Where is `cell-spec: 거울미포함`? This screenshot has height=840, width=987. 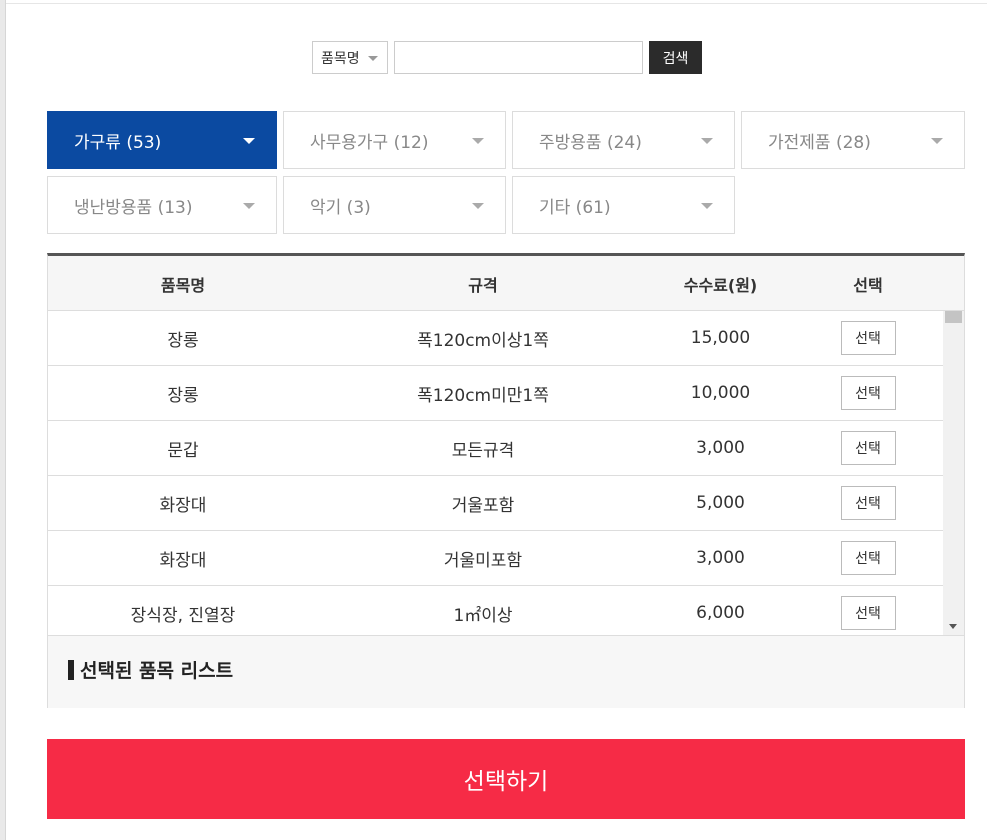 cell-spec: 거울미포함 is located at coordinates (483, 560).